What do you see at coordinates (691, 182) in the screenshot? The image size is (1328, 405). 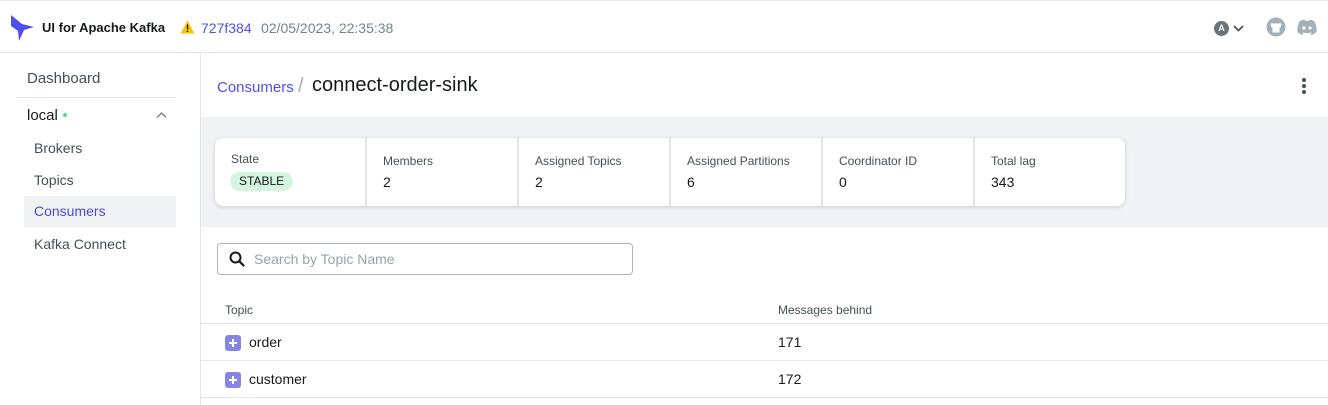 I see `metric-value: 6` at bounding box center [691, 182].